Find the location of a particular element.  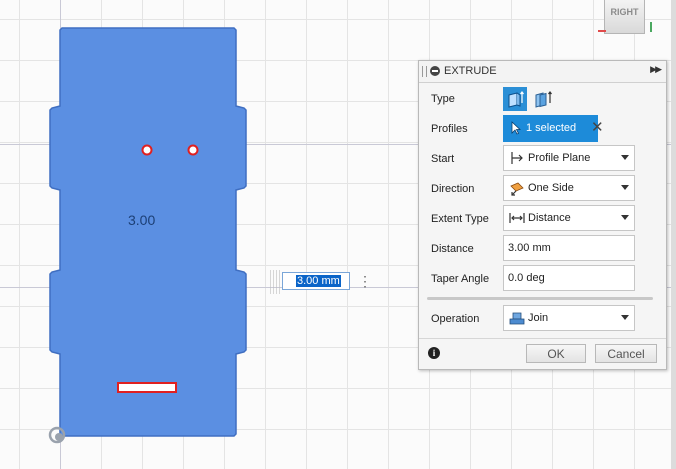

distance-label: Distance is located at coordinates (452, 249).